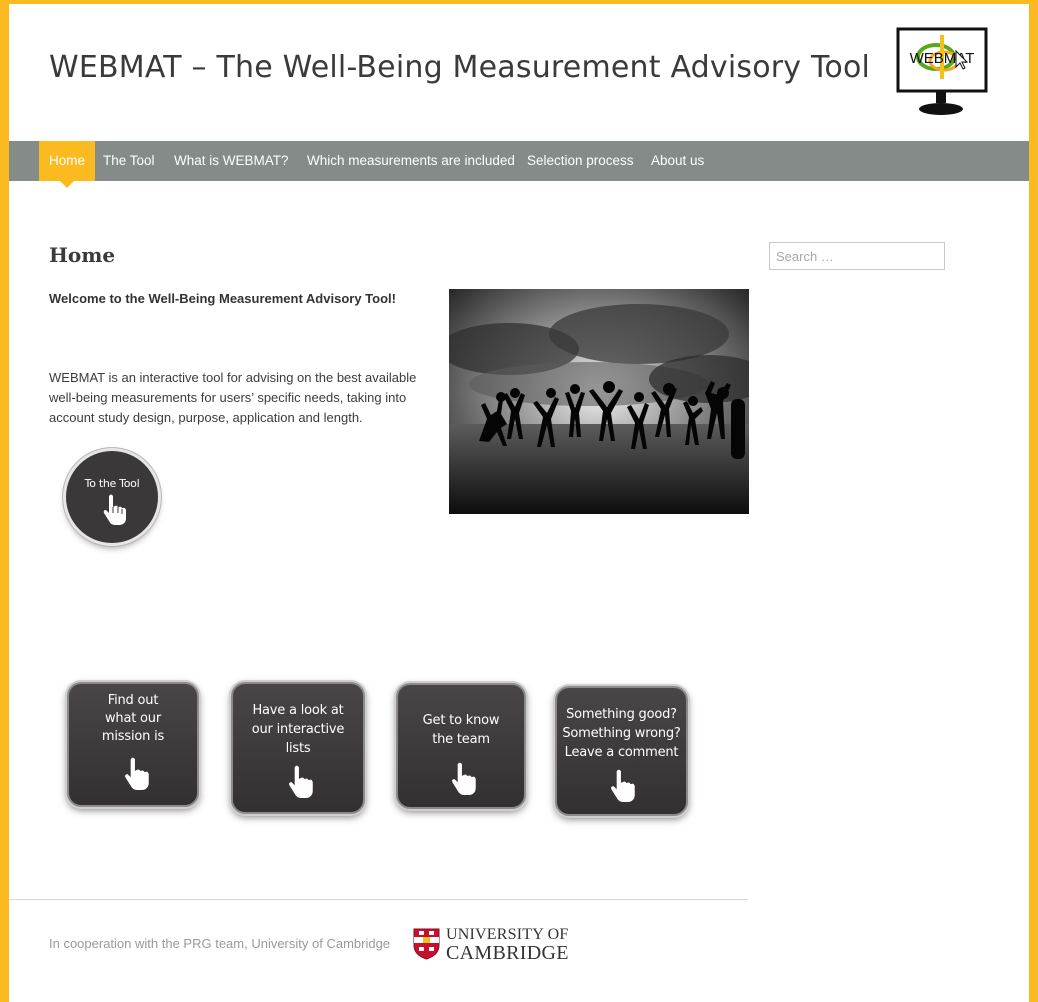 The width and height of the screenshot is (1038, 1002). I want to click on team-tile-line-2: the team, so click(461, 739).